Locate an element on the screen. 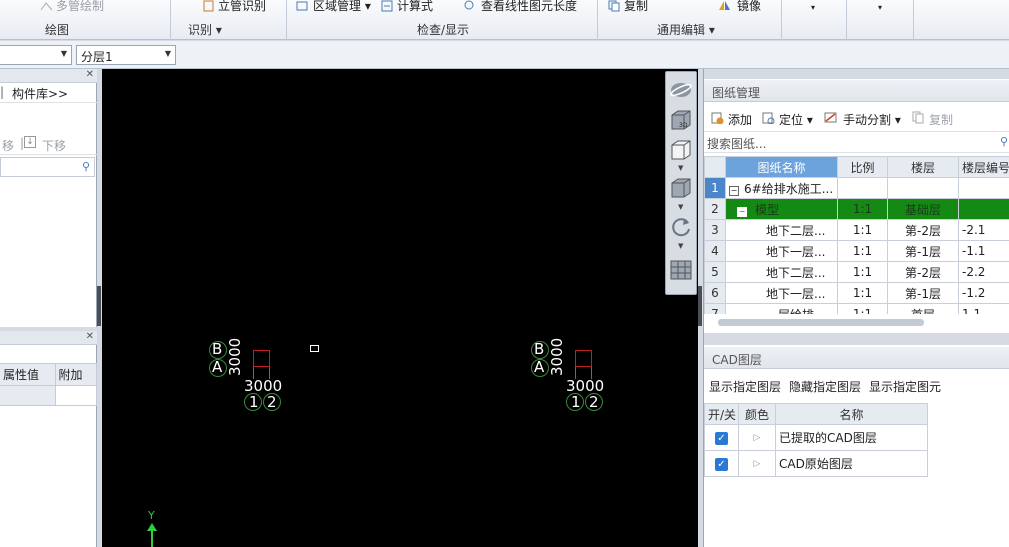 This screenshot has height=547, width=1009. copy-button: 复制 is located at coordinates (636, 7).